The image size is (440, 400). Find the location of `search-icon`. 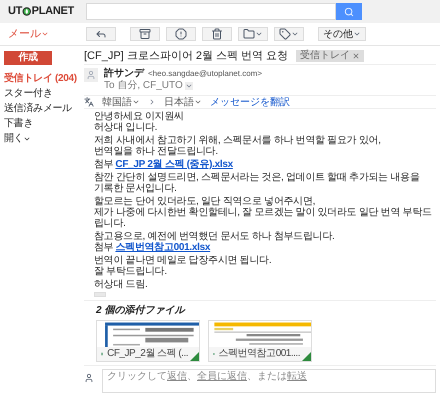

search-icon is located at coordinates (349, 11).